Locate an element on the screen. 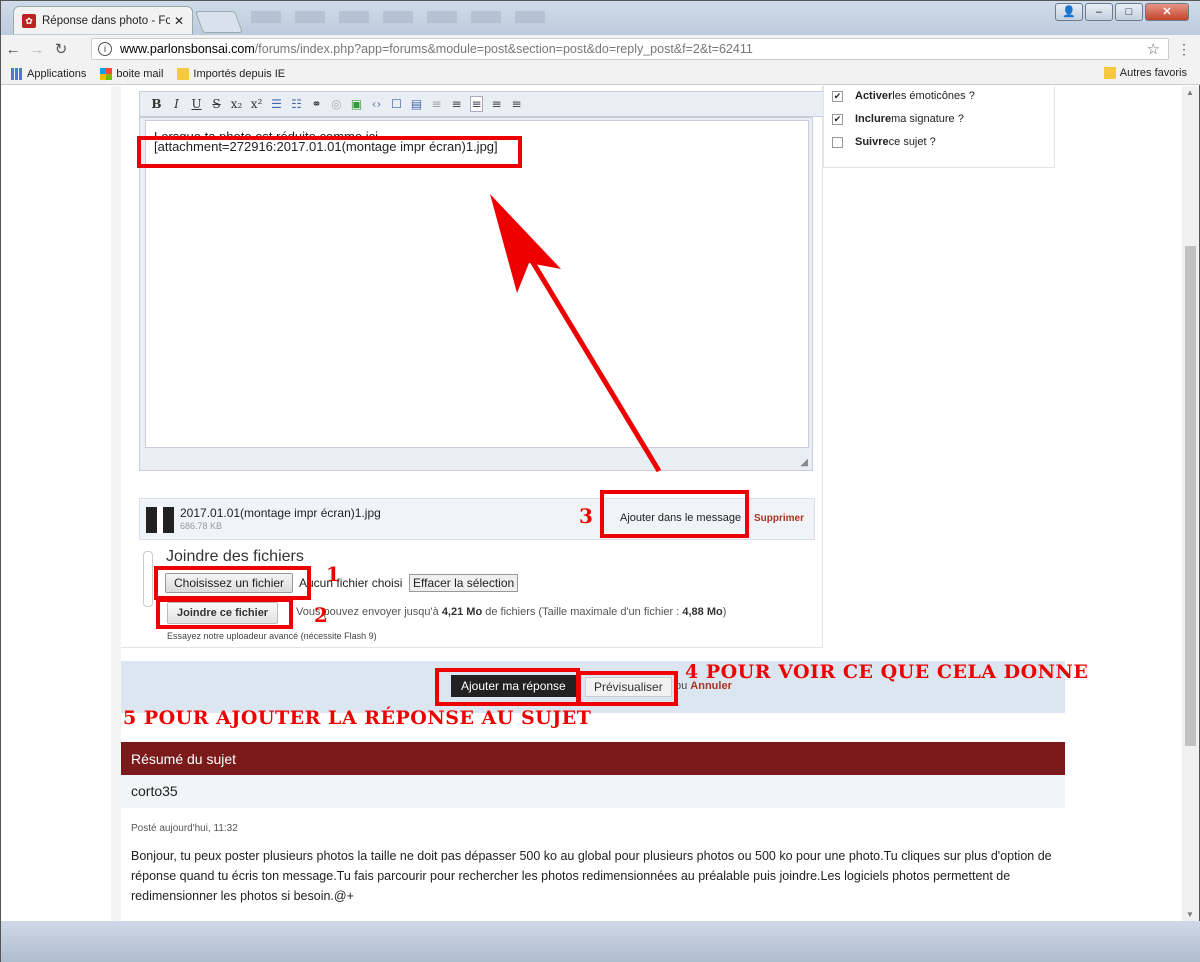 The image size is (1200, 962). arrow-head-icon is located at coordinates (525, 243).